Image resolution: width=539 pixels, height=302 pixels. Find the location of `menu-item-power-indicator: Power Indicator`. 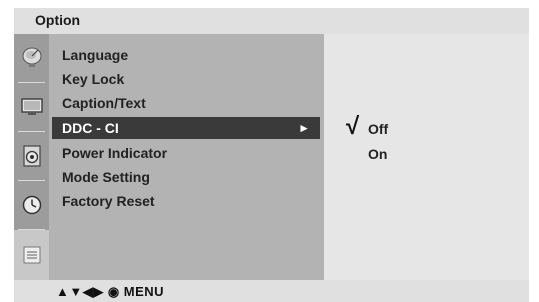

menu-item-power-indicator: Power Indicator is located at coordinates (191, 153).